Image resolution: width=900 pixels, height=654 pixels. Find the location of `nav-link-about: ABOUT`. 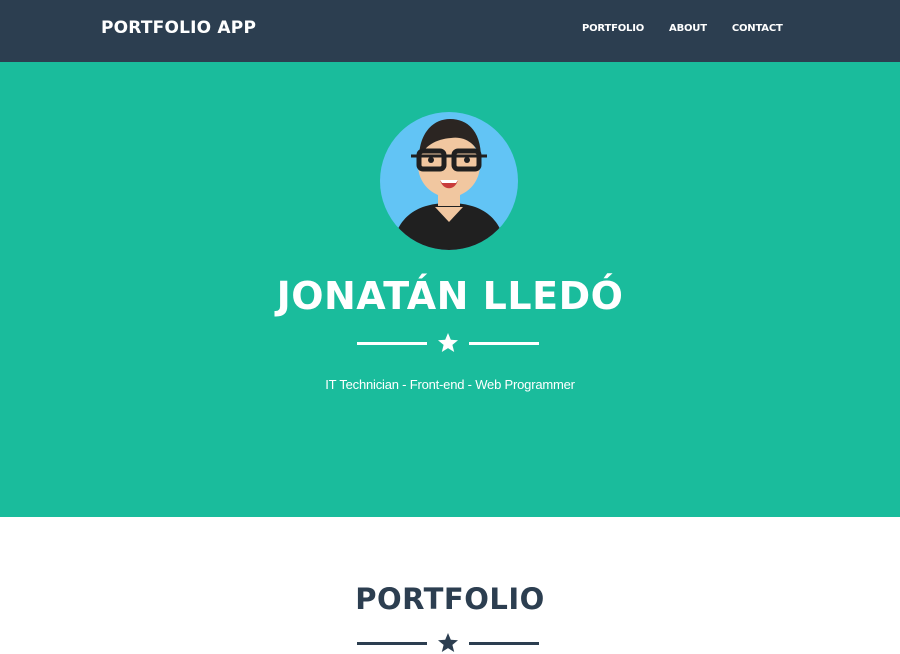

nav-link-about: ABOUT is located at coordinates (688, 28).